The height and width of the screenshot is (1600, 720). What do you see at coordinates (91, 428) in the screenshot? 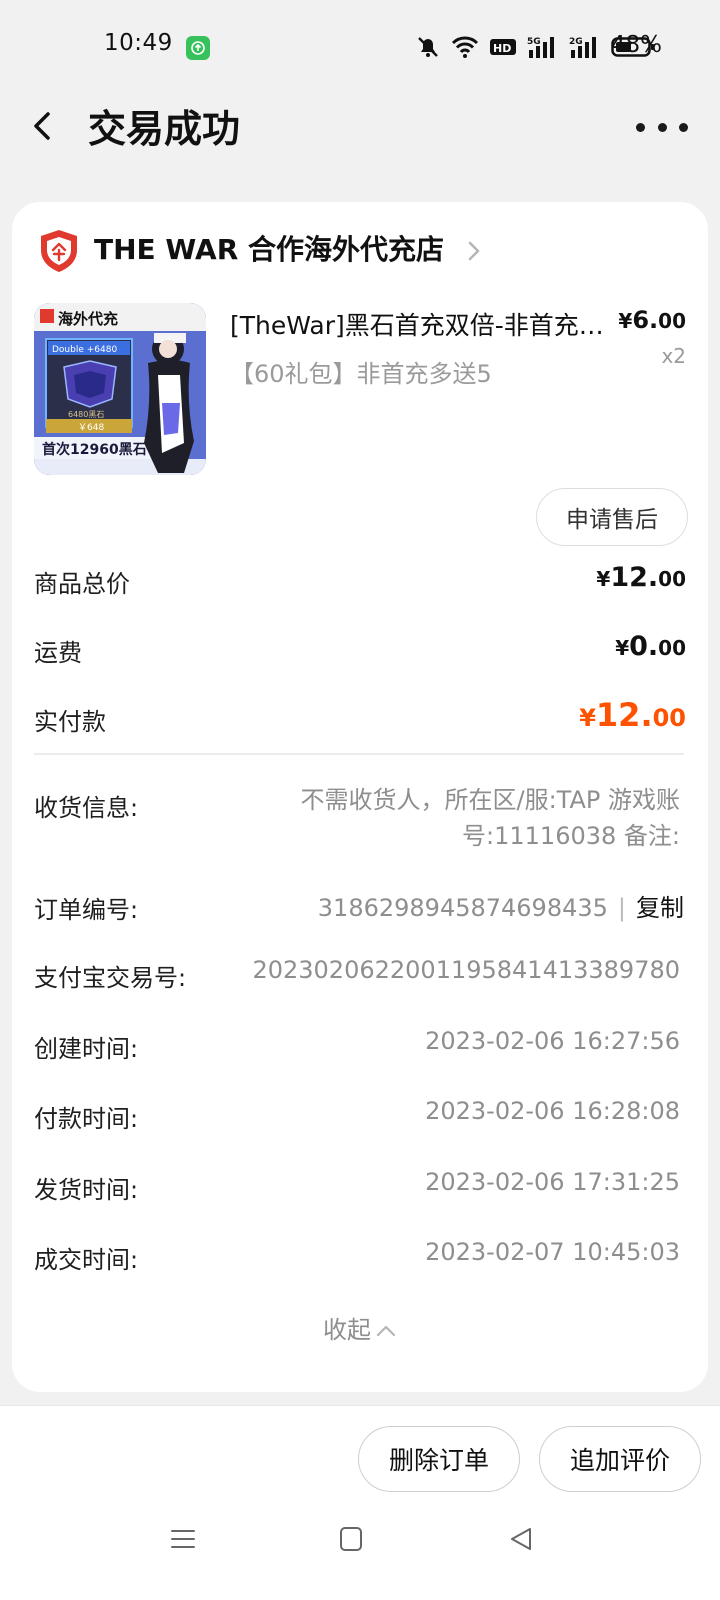
I see `thumb-price-text: ￥648` at bounding box center [91, 428].